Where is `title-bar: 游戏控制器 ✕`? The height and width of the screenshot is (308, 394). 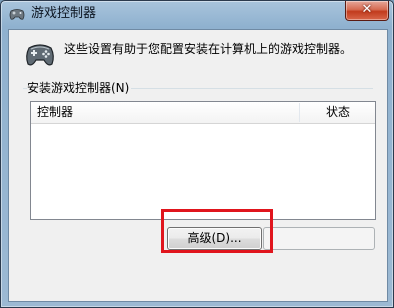
title-bar: 游戏控制器 ✕ is located at coordinates (197, 15).